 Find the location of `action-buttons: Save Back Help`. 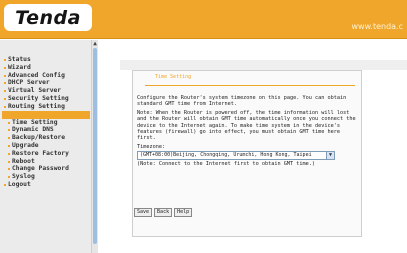

action-buttons: Save Back Help is located at coordinates (163, 212).